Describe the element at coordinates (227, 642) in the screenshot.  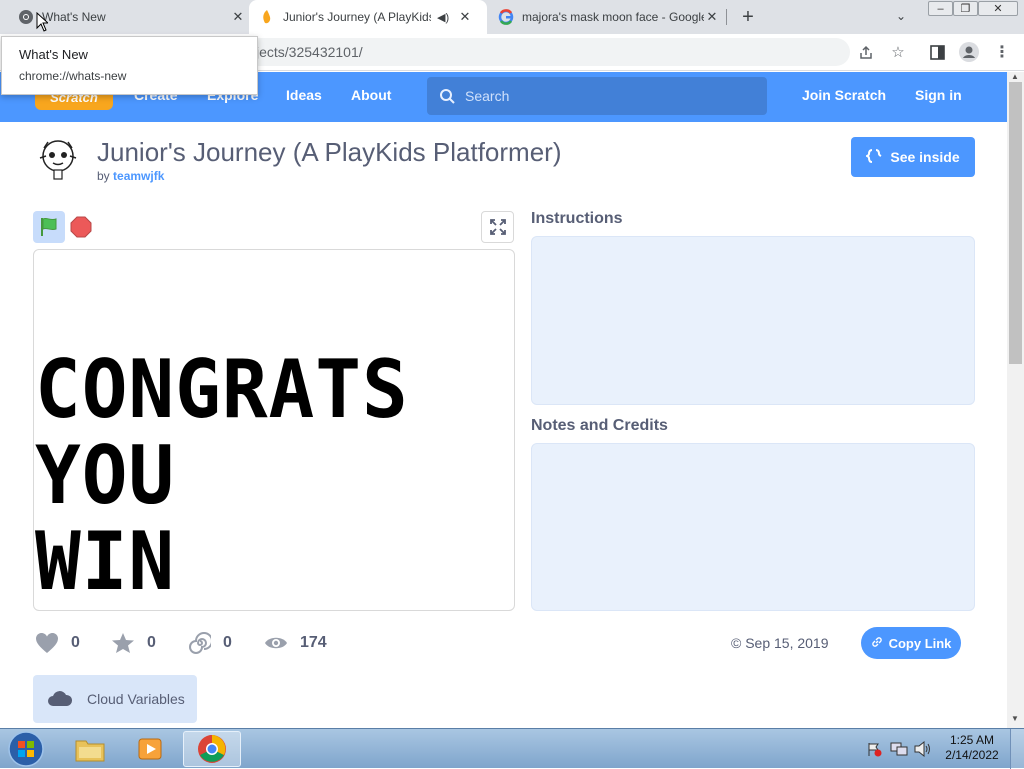
I see `remixes-count: 0` at that location.